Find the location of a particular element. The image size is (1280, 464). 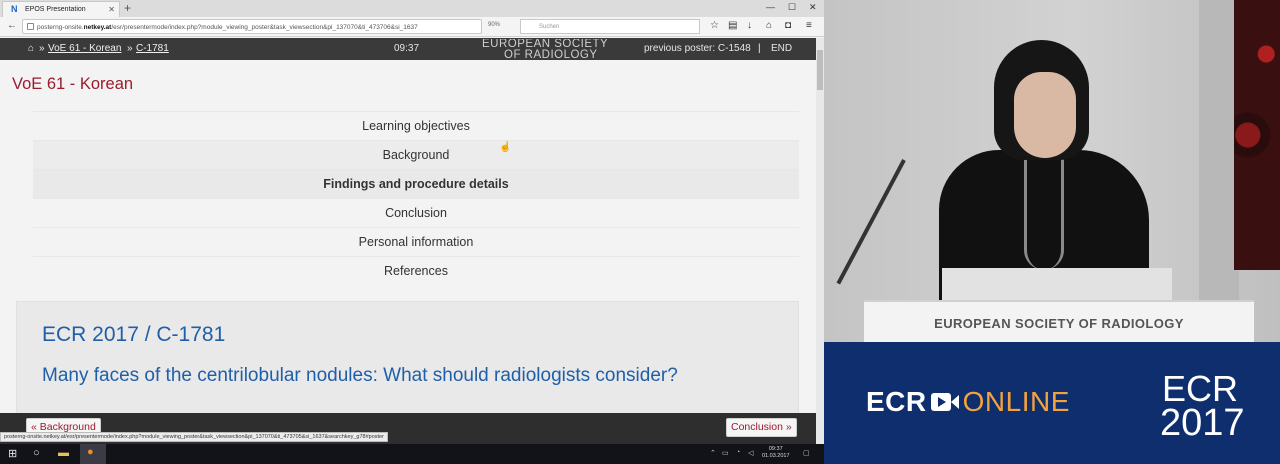

menu-icon: ≡ is located at coordinates (809, 25).